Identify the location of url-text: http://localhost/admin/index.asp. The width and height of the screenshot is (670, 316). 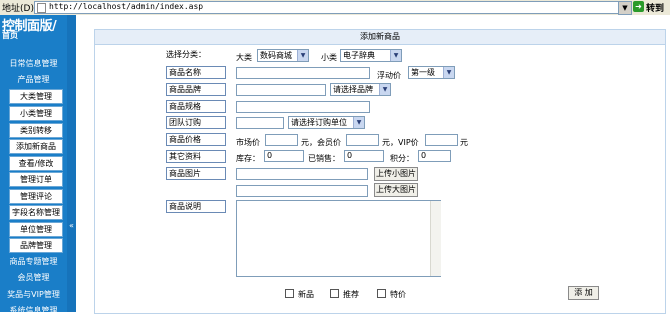
(126, 6).